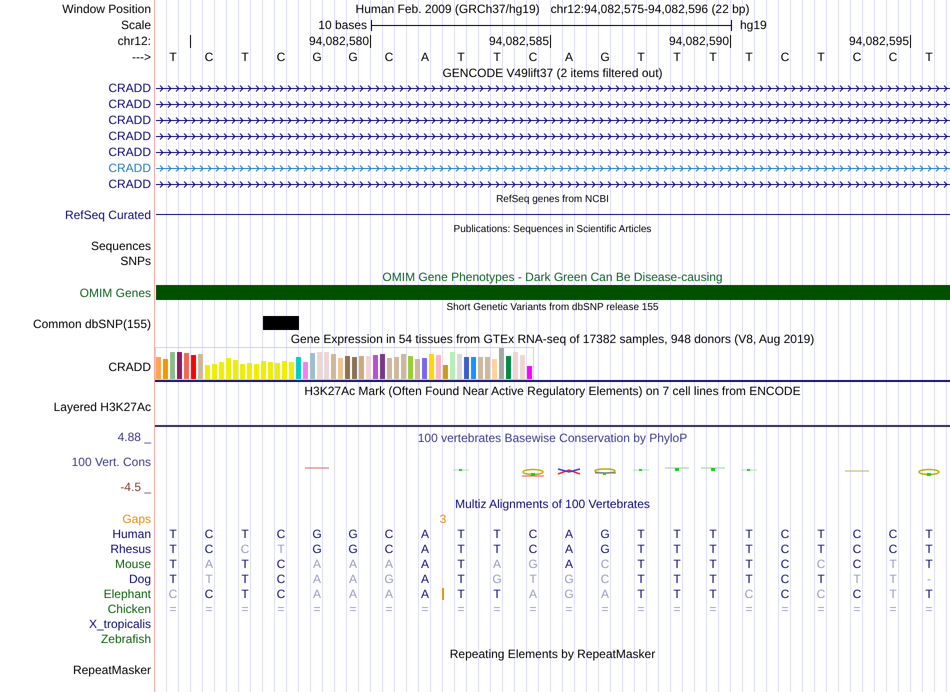 This screenshot has height=692, width=950. I want to click on track-label: SNPs, so click(135, 261).